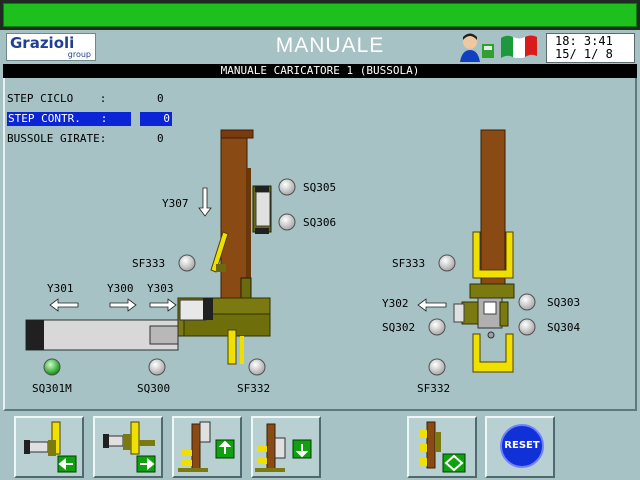 The width and height of the screenshot is (640, 480). Describe the element at coordinates (437, 327) in the screenshot. I see `lamp-sq302` at that location.